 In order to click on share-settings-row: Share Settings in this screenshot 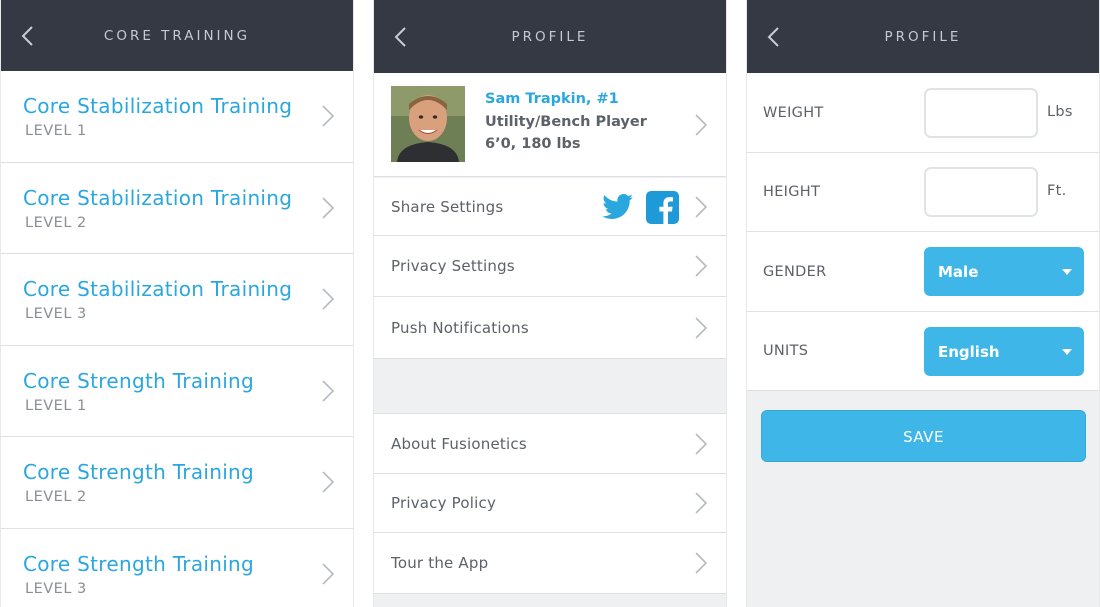, I will do `click(550, 207)`.